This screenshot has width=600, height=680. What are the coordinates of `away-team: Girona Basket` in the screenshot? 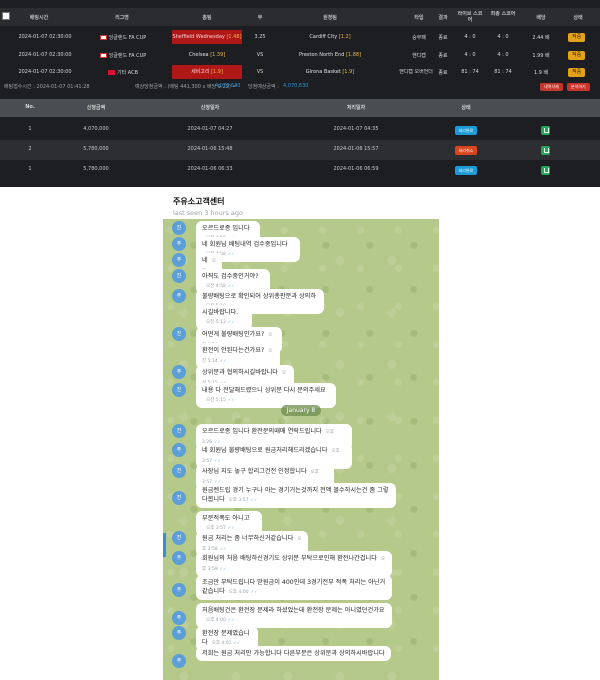 It's located at (323, 72).